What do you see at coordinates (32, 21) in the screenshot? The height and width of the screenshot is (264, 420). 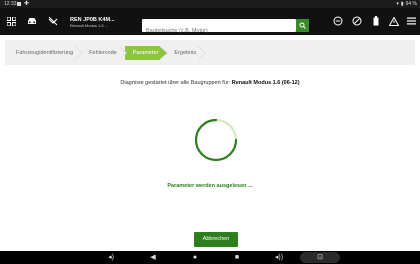 I see `car-icon` at bounding box center [32, 21].